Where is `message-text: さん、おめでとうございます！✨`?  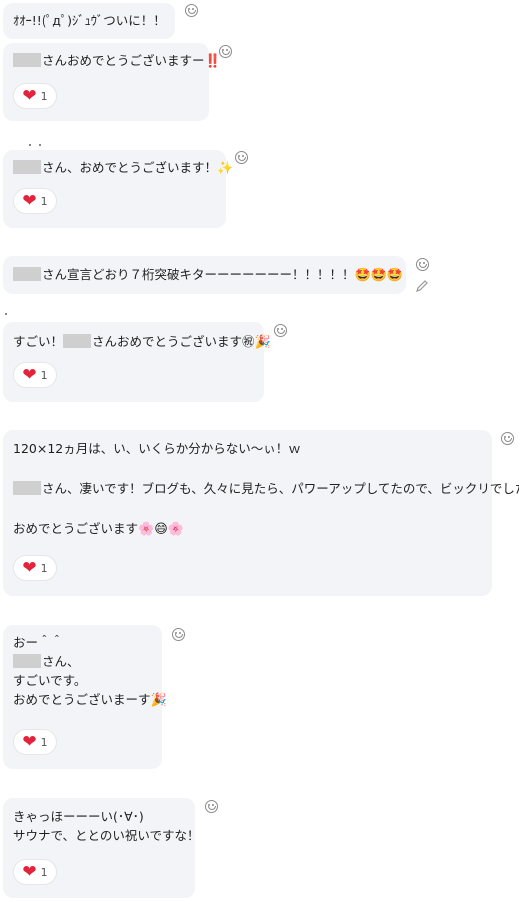 message-text: さん、おめでとうございます！✨ is located at coordinates (123, 168).